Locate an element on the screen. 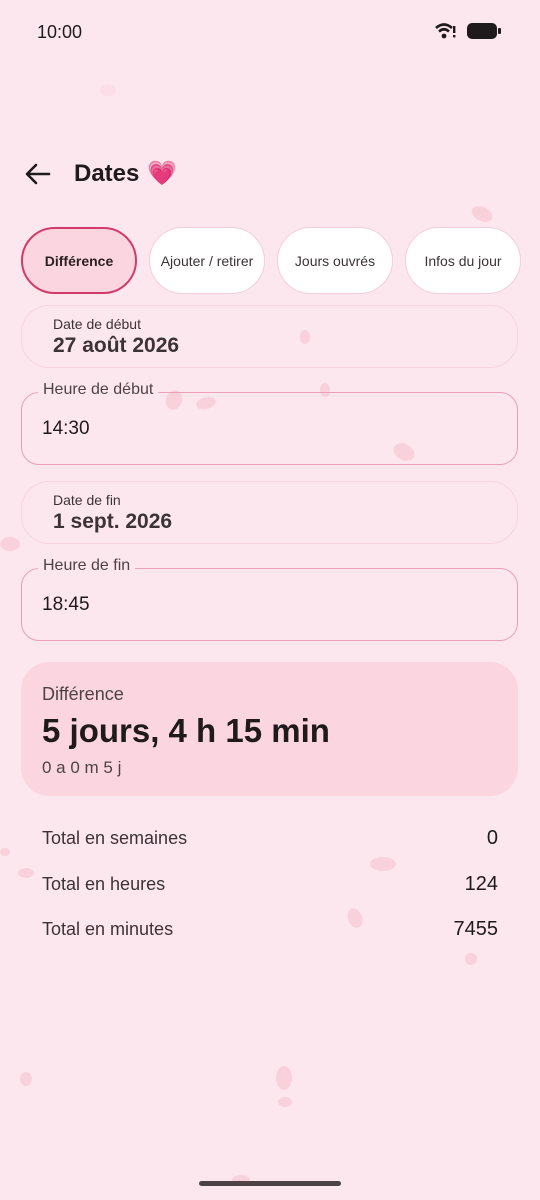  end-time-label: Heure de fin is located at coordinates (87, 566).